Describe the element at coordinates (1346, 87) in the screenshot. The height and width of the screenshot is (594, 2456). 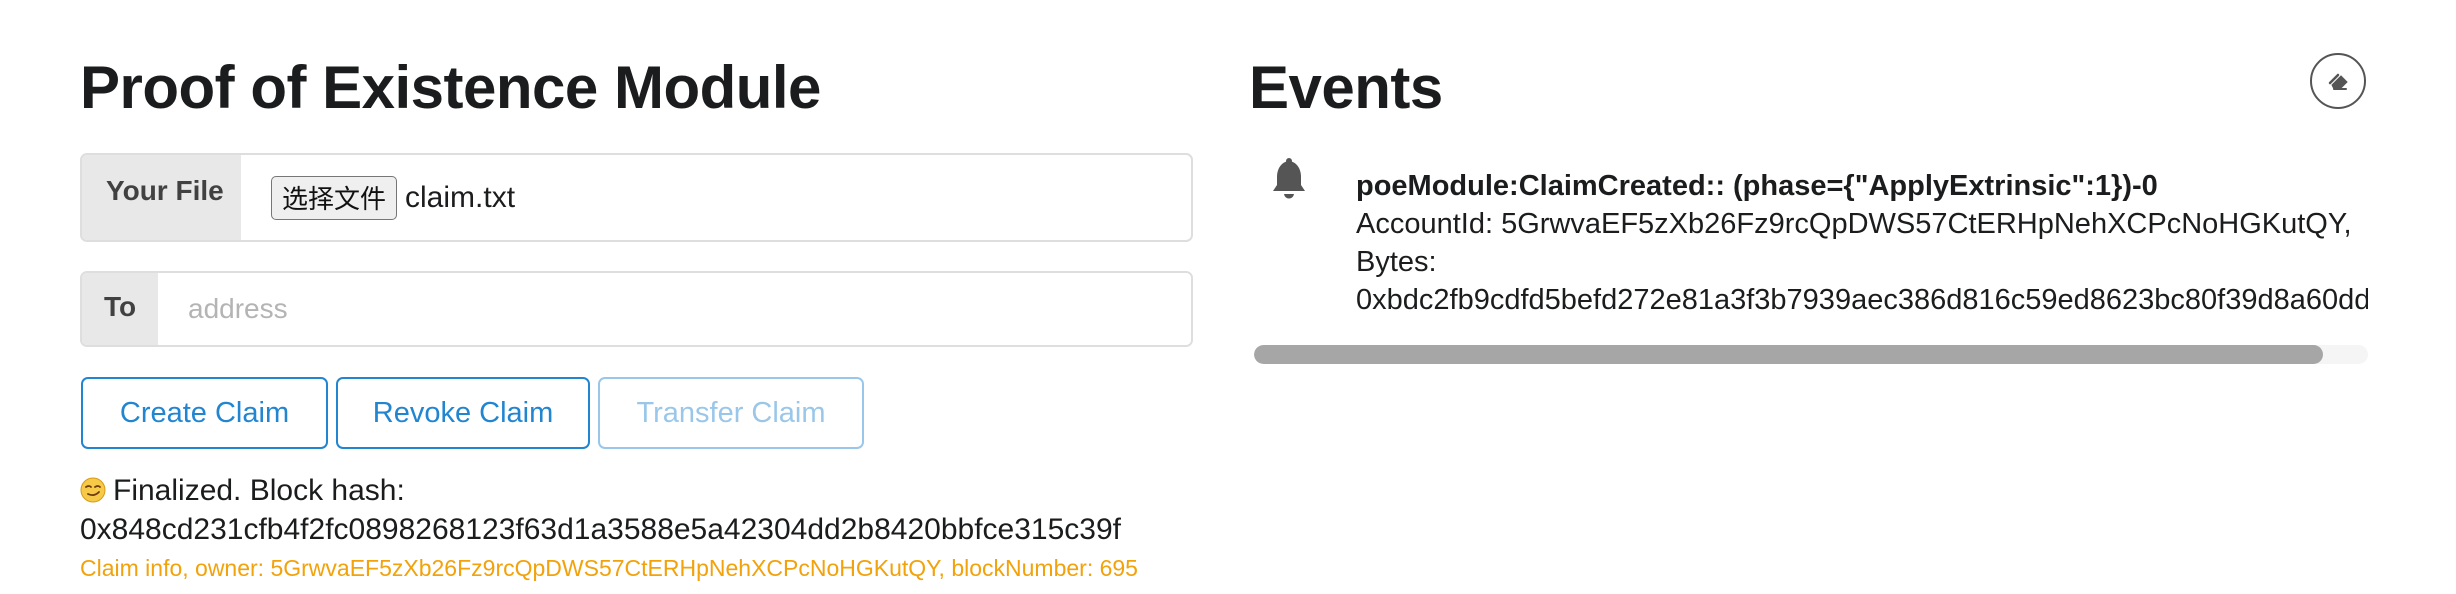
I see `events-title: Events` at that location.